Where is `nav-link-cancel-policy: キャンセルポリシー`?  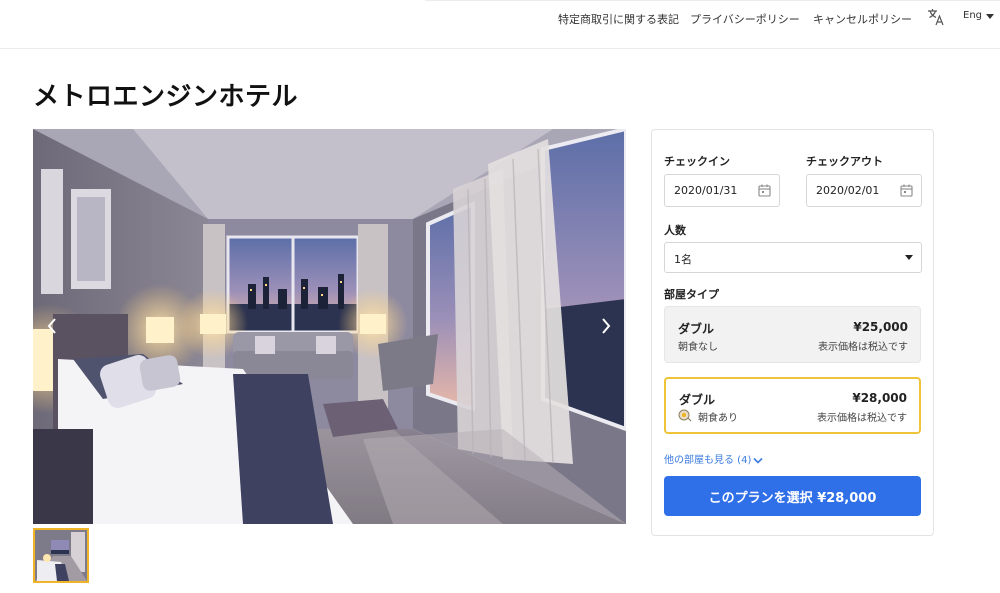 nav-link-cancel-policy: キャンセルポリシー is located at coordinates (862, 19).